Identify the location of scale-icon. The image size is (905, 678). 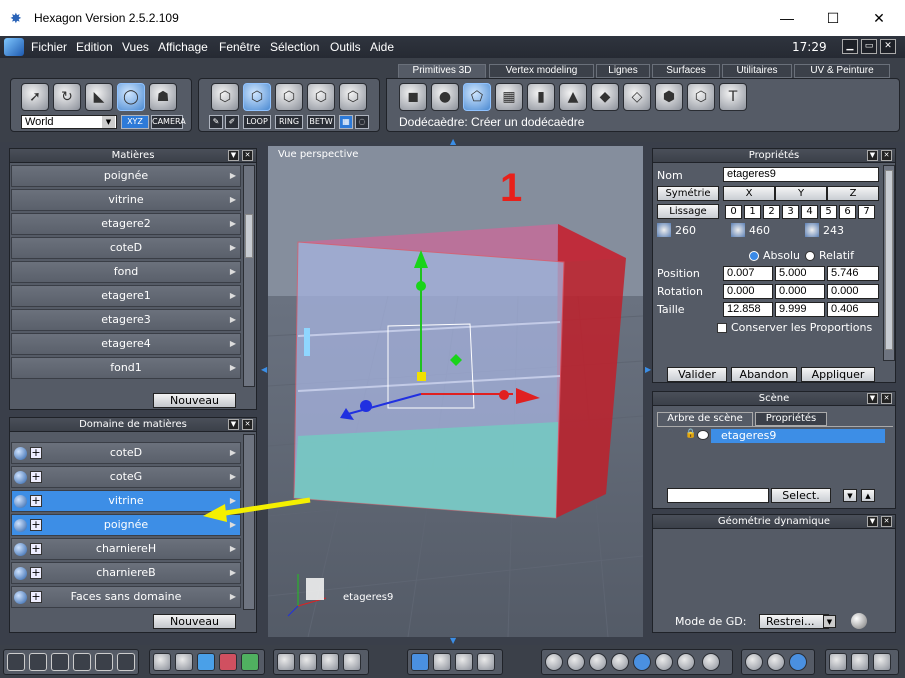
(464, 662).